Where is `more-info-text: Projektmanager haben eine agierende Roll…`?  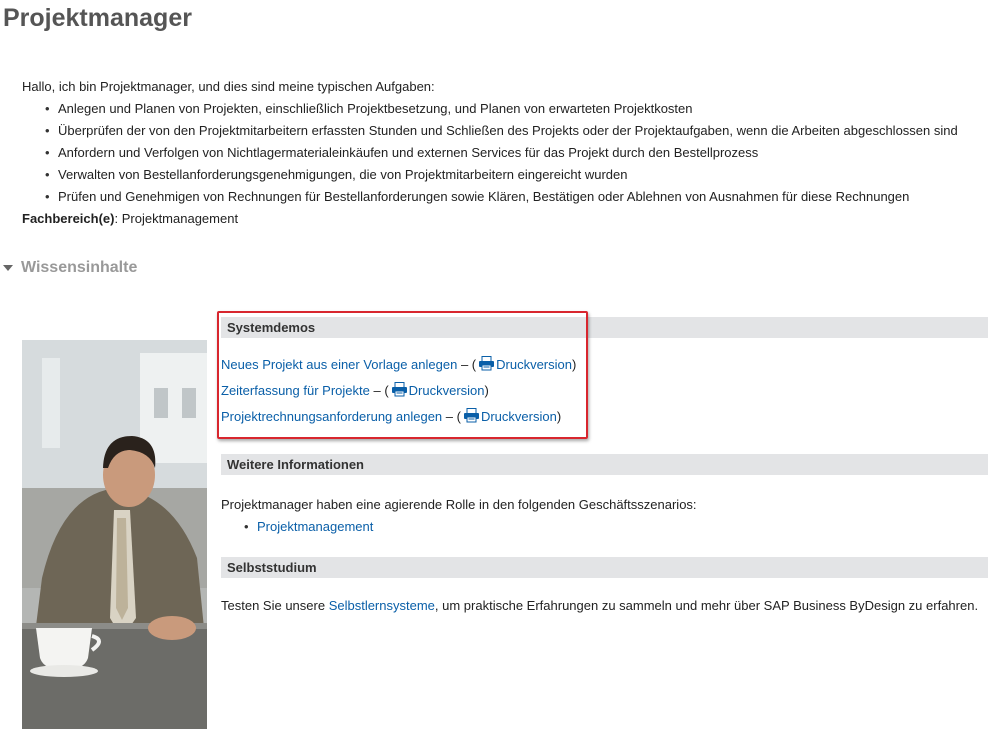 more-info-text: Projektmanager haben eine agierende Roll… is located at coordinates (459, 504).